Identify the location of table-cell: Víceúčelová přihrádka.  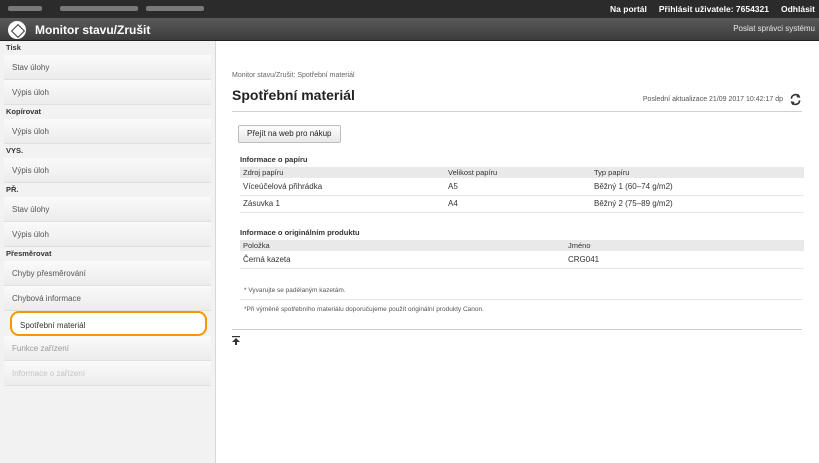
(342, 187).